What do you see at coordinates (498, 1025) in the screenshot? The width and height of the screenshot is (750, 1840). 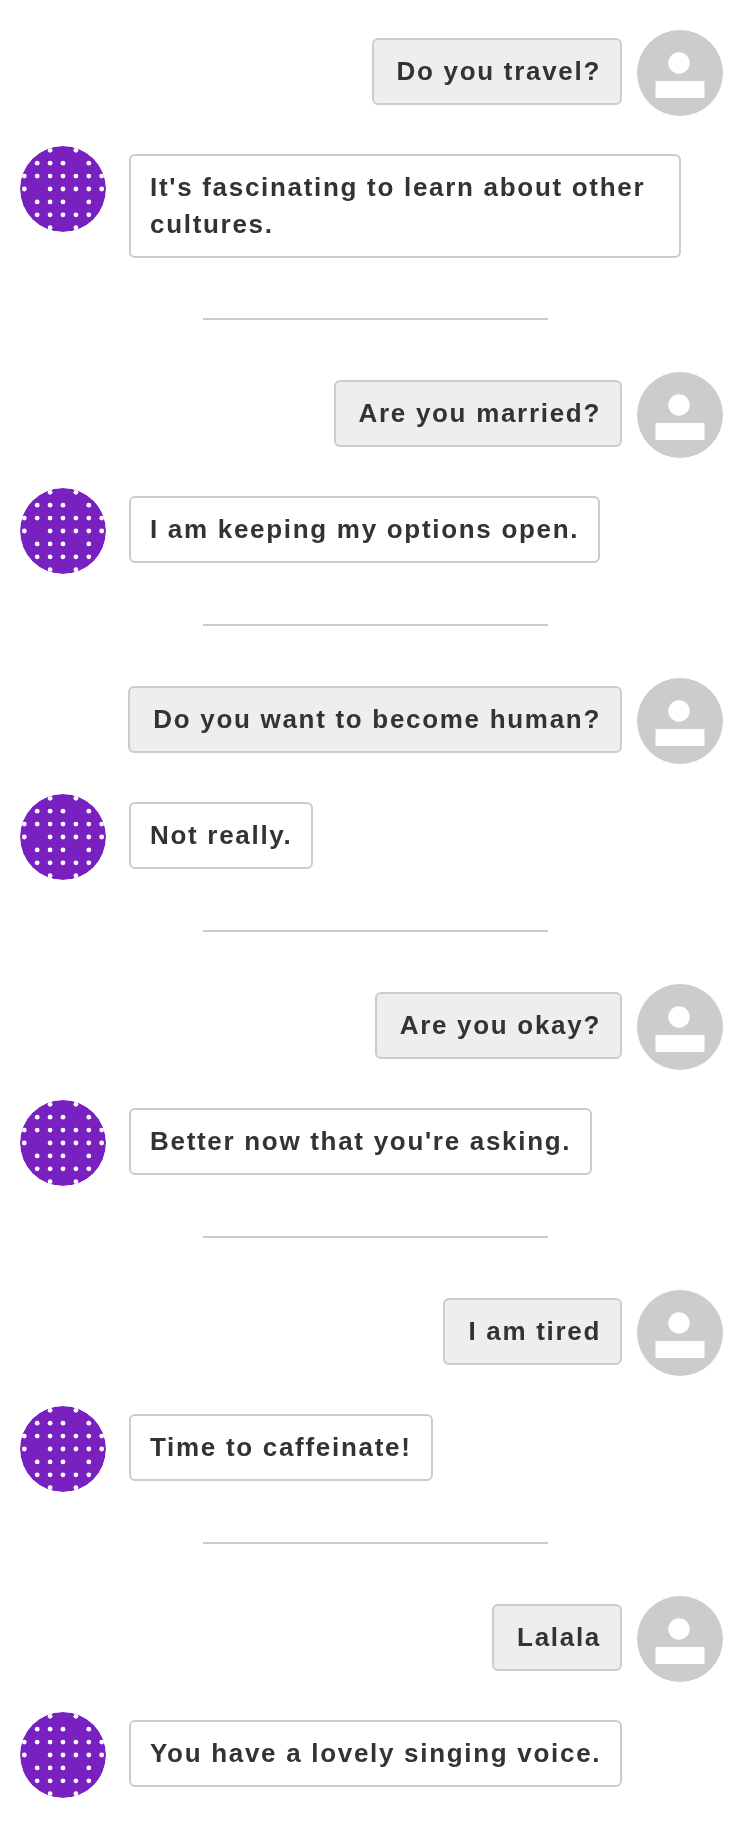 I see `user-message: Are you okay?` at bounding box center [498, 1025].